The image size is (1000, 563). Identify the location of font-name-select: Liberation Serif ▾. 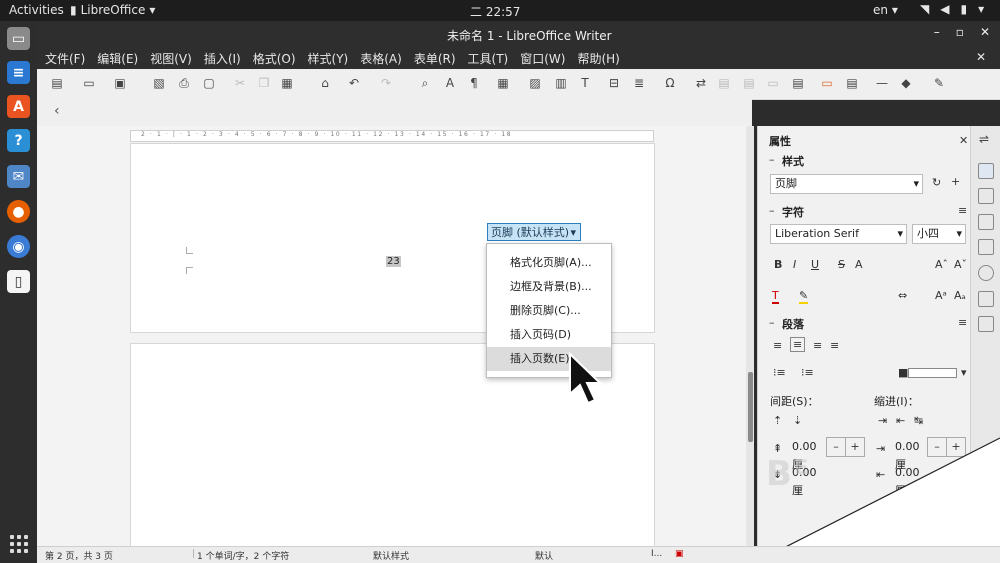
(838, 234).